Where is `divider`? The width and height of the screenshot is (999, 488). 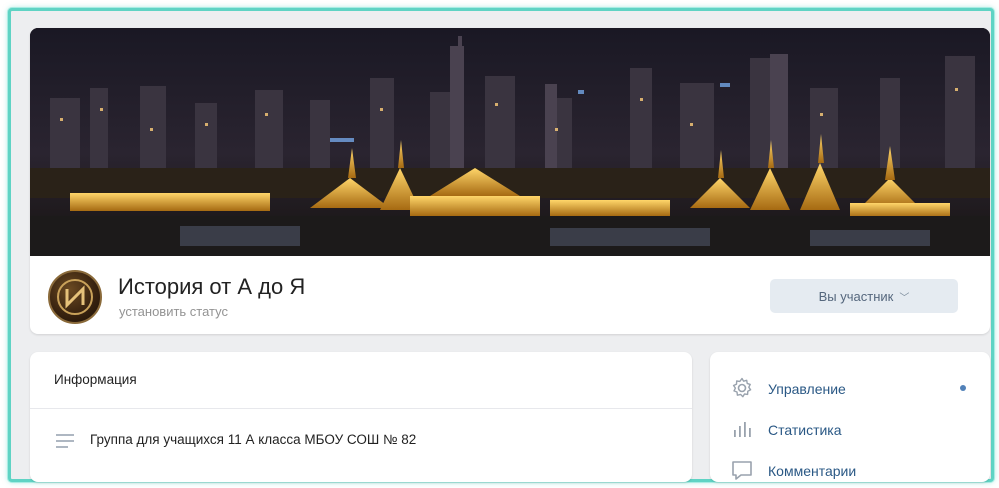
divider is located at coordinates (361, 408).